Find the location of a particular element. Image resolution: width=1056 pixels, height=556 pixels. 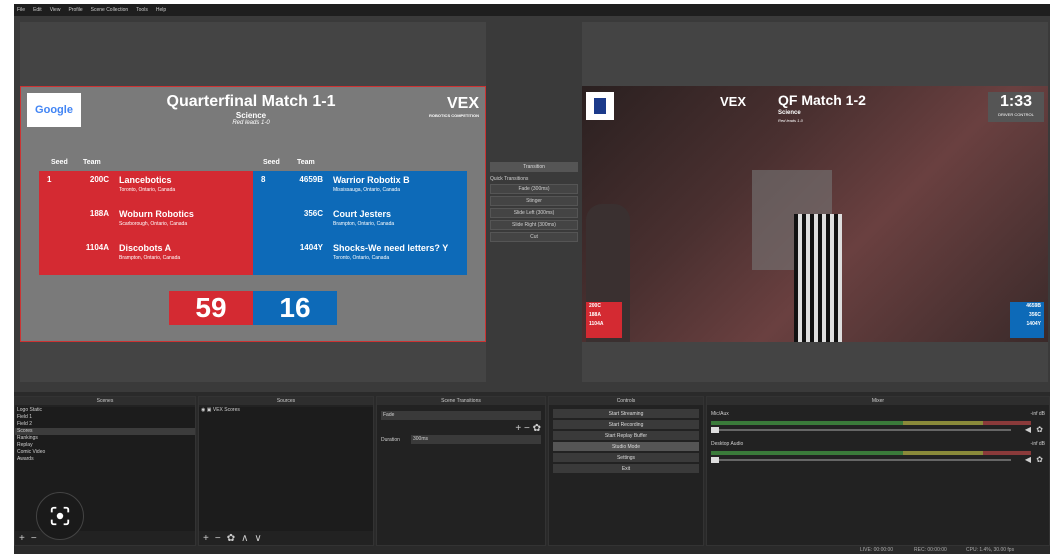

blue-team-header: Team is located at coordinates (306, 162).